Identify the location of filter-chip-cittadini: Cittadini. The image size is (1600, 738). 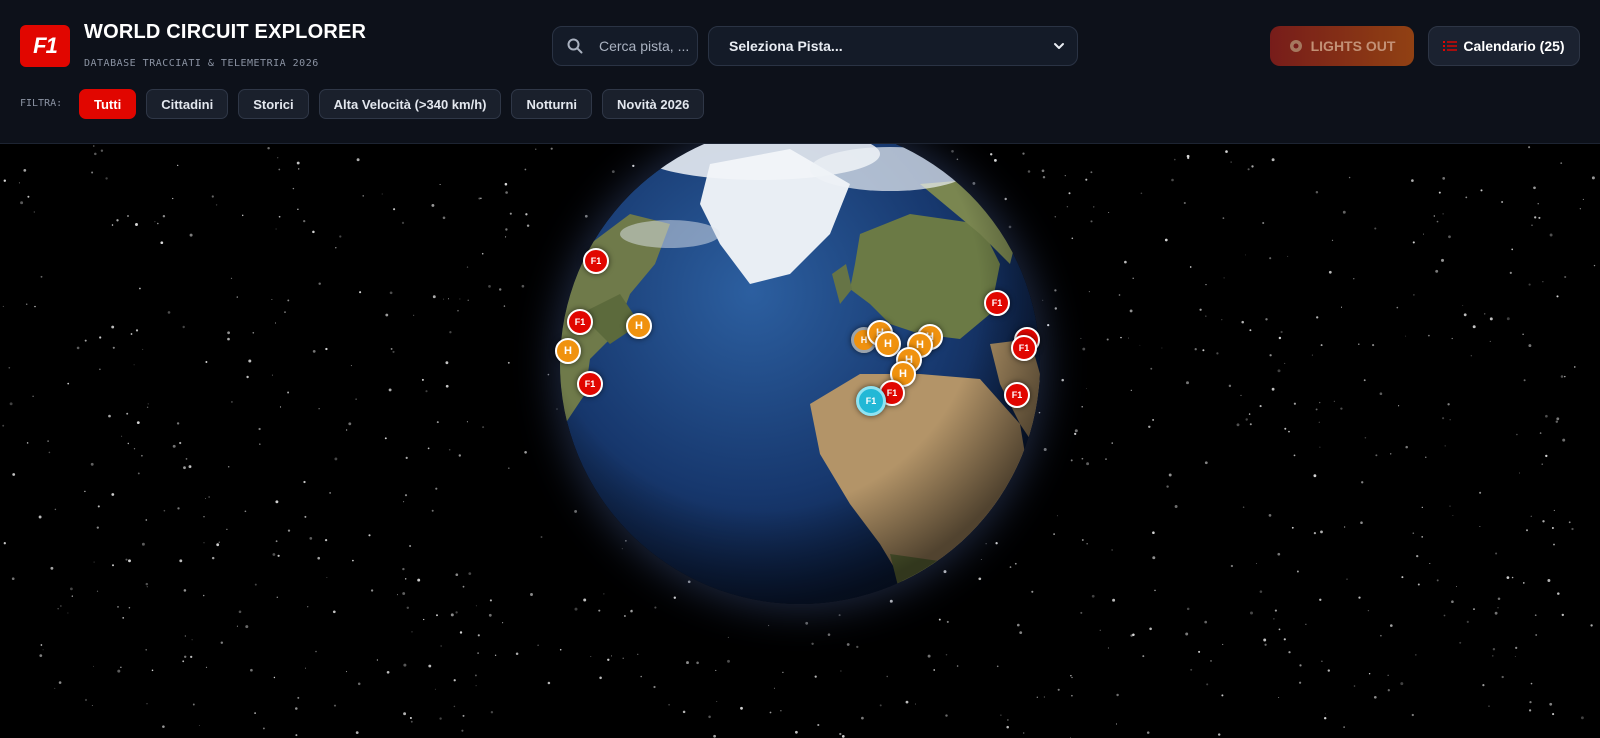
(187, 104).